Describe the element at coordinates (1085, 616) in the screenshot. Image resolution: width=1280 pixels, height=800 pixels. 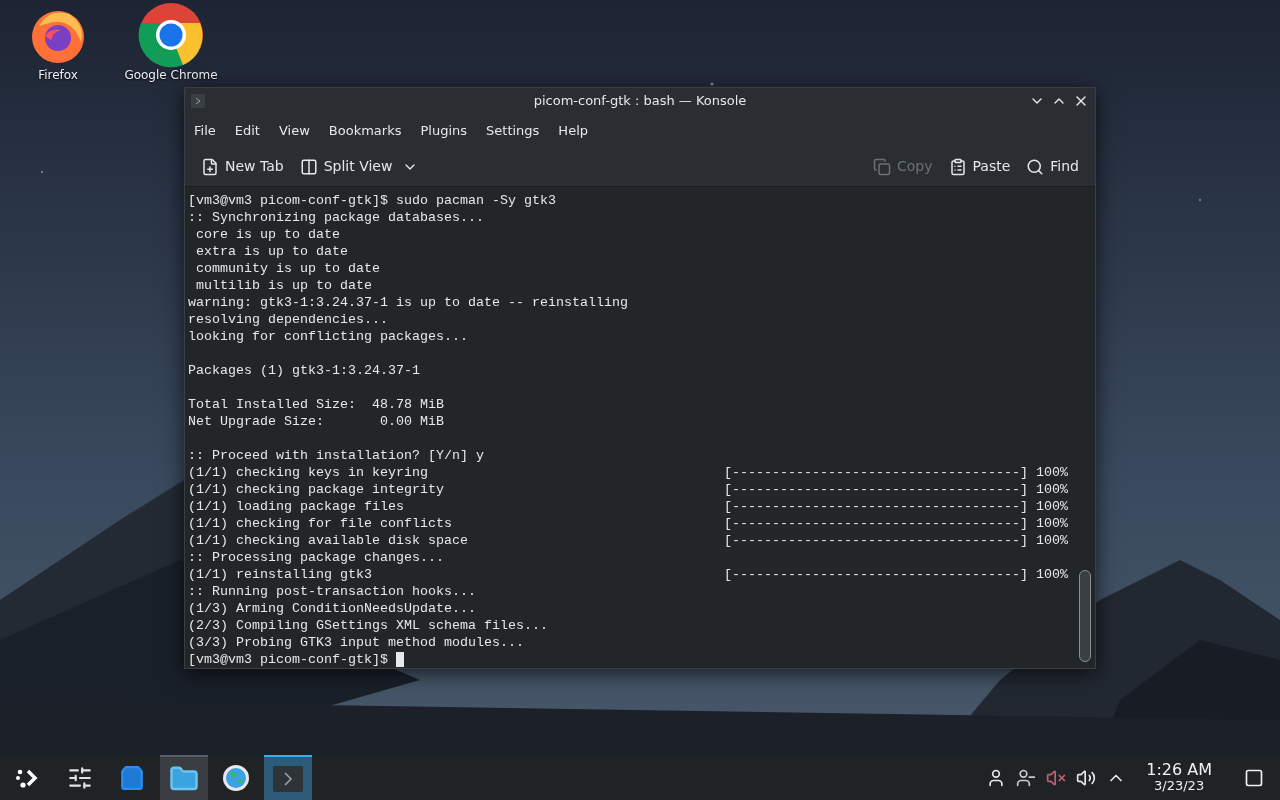
I see `scrollbar-thumb` at that location.